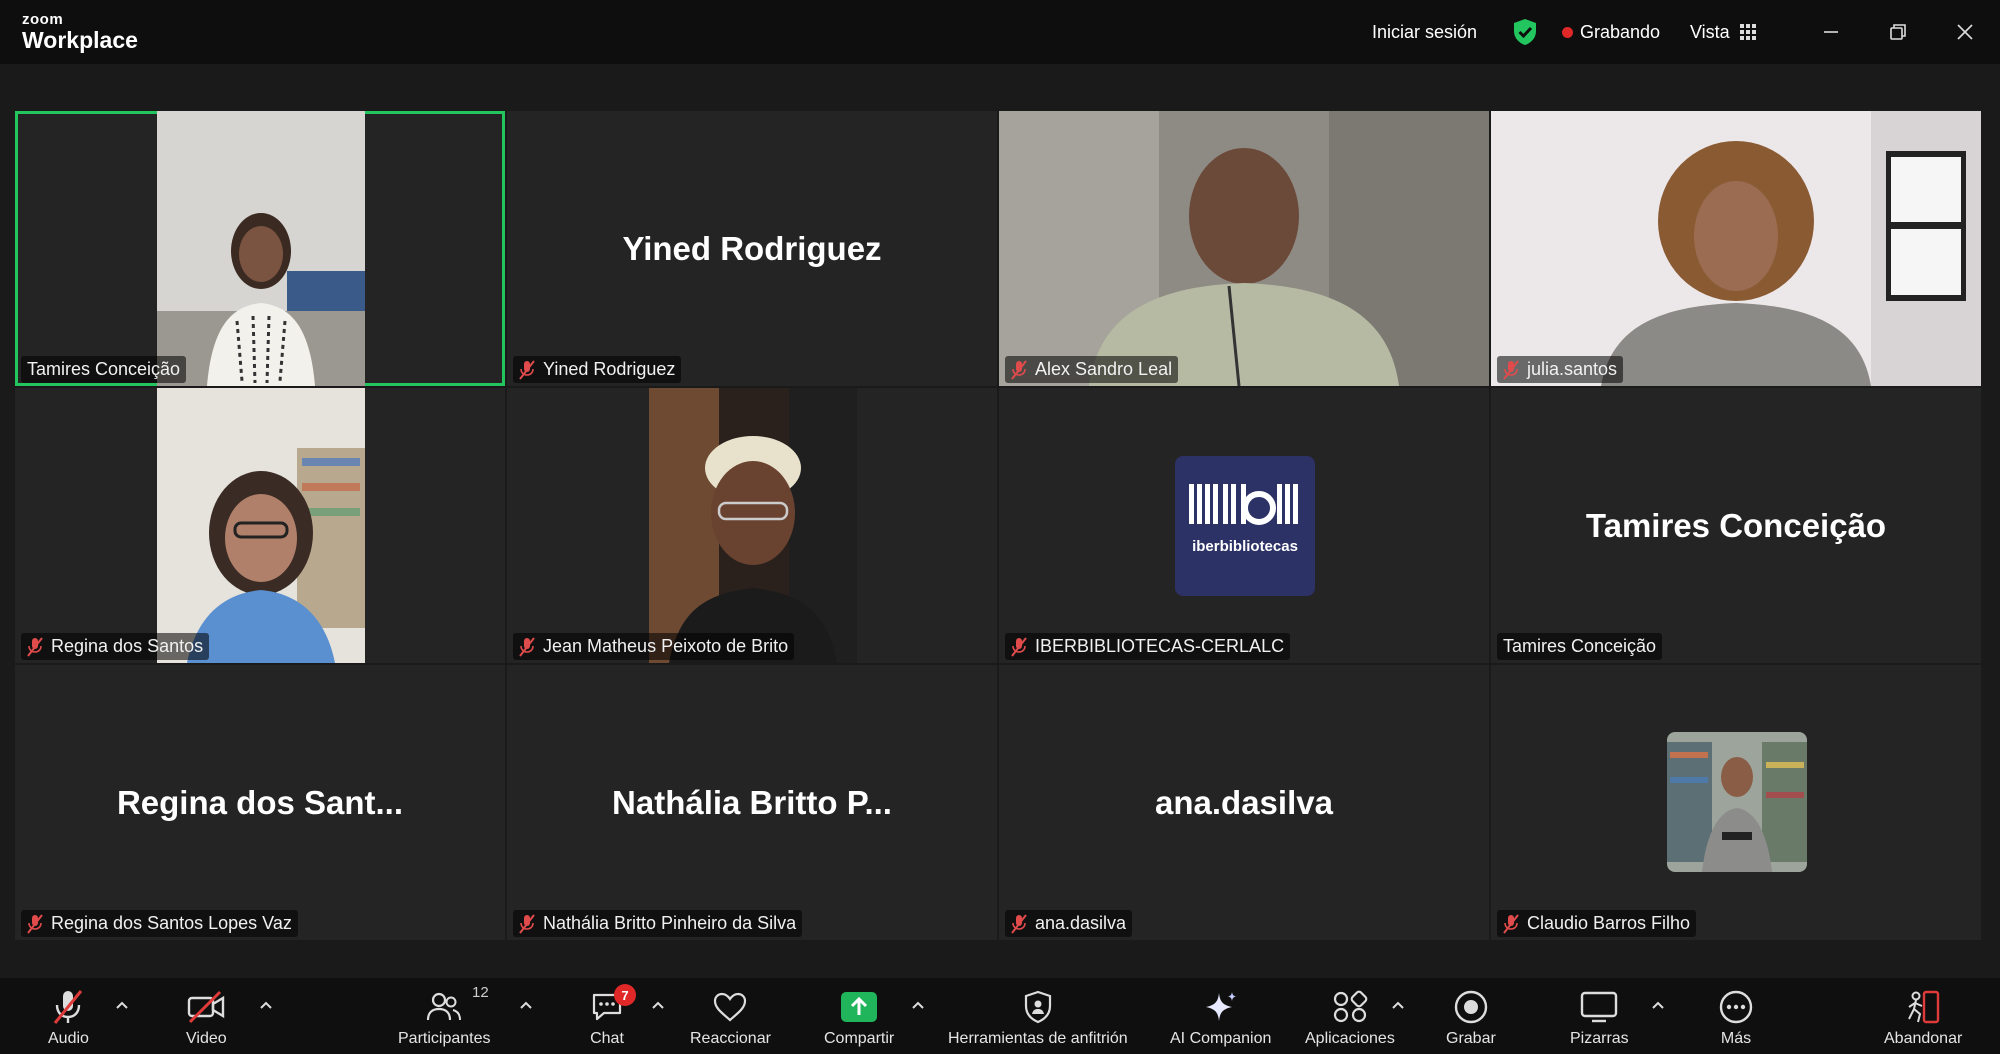 The image size is (2000, 1054). I want to click on chat-label: Chat, so click(607, 1038).